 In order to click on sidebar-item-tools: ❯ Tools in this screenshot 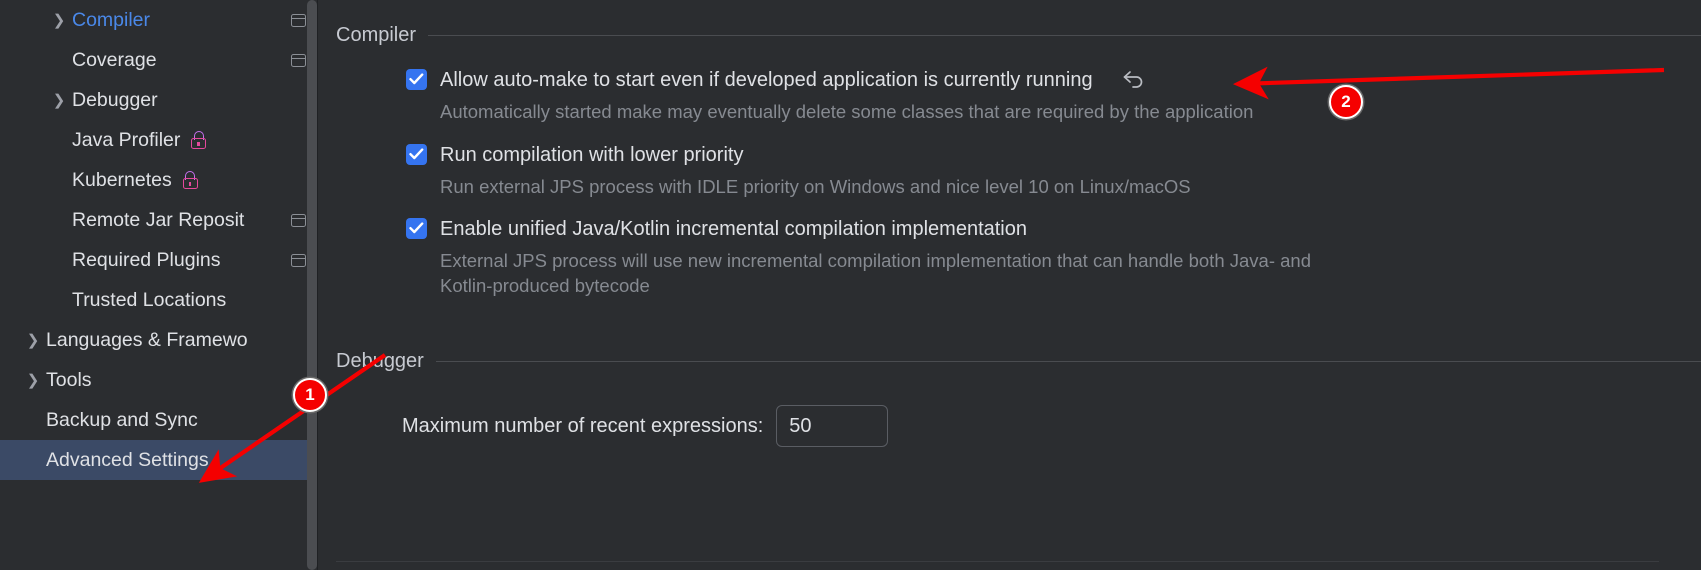, I will do `click(159, 380)`.